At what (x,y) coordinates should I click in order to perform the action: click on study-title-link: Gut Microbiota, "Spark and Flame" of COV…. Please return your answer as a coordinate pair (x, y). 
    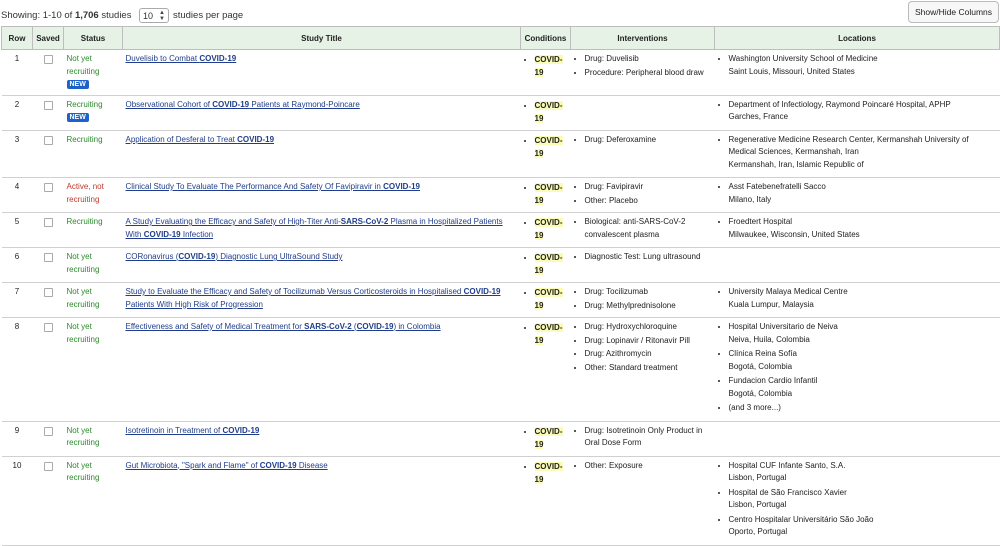
    Looking at the image, I should click on (227, 465).